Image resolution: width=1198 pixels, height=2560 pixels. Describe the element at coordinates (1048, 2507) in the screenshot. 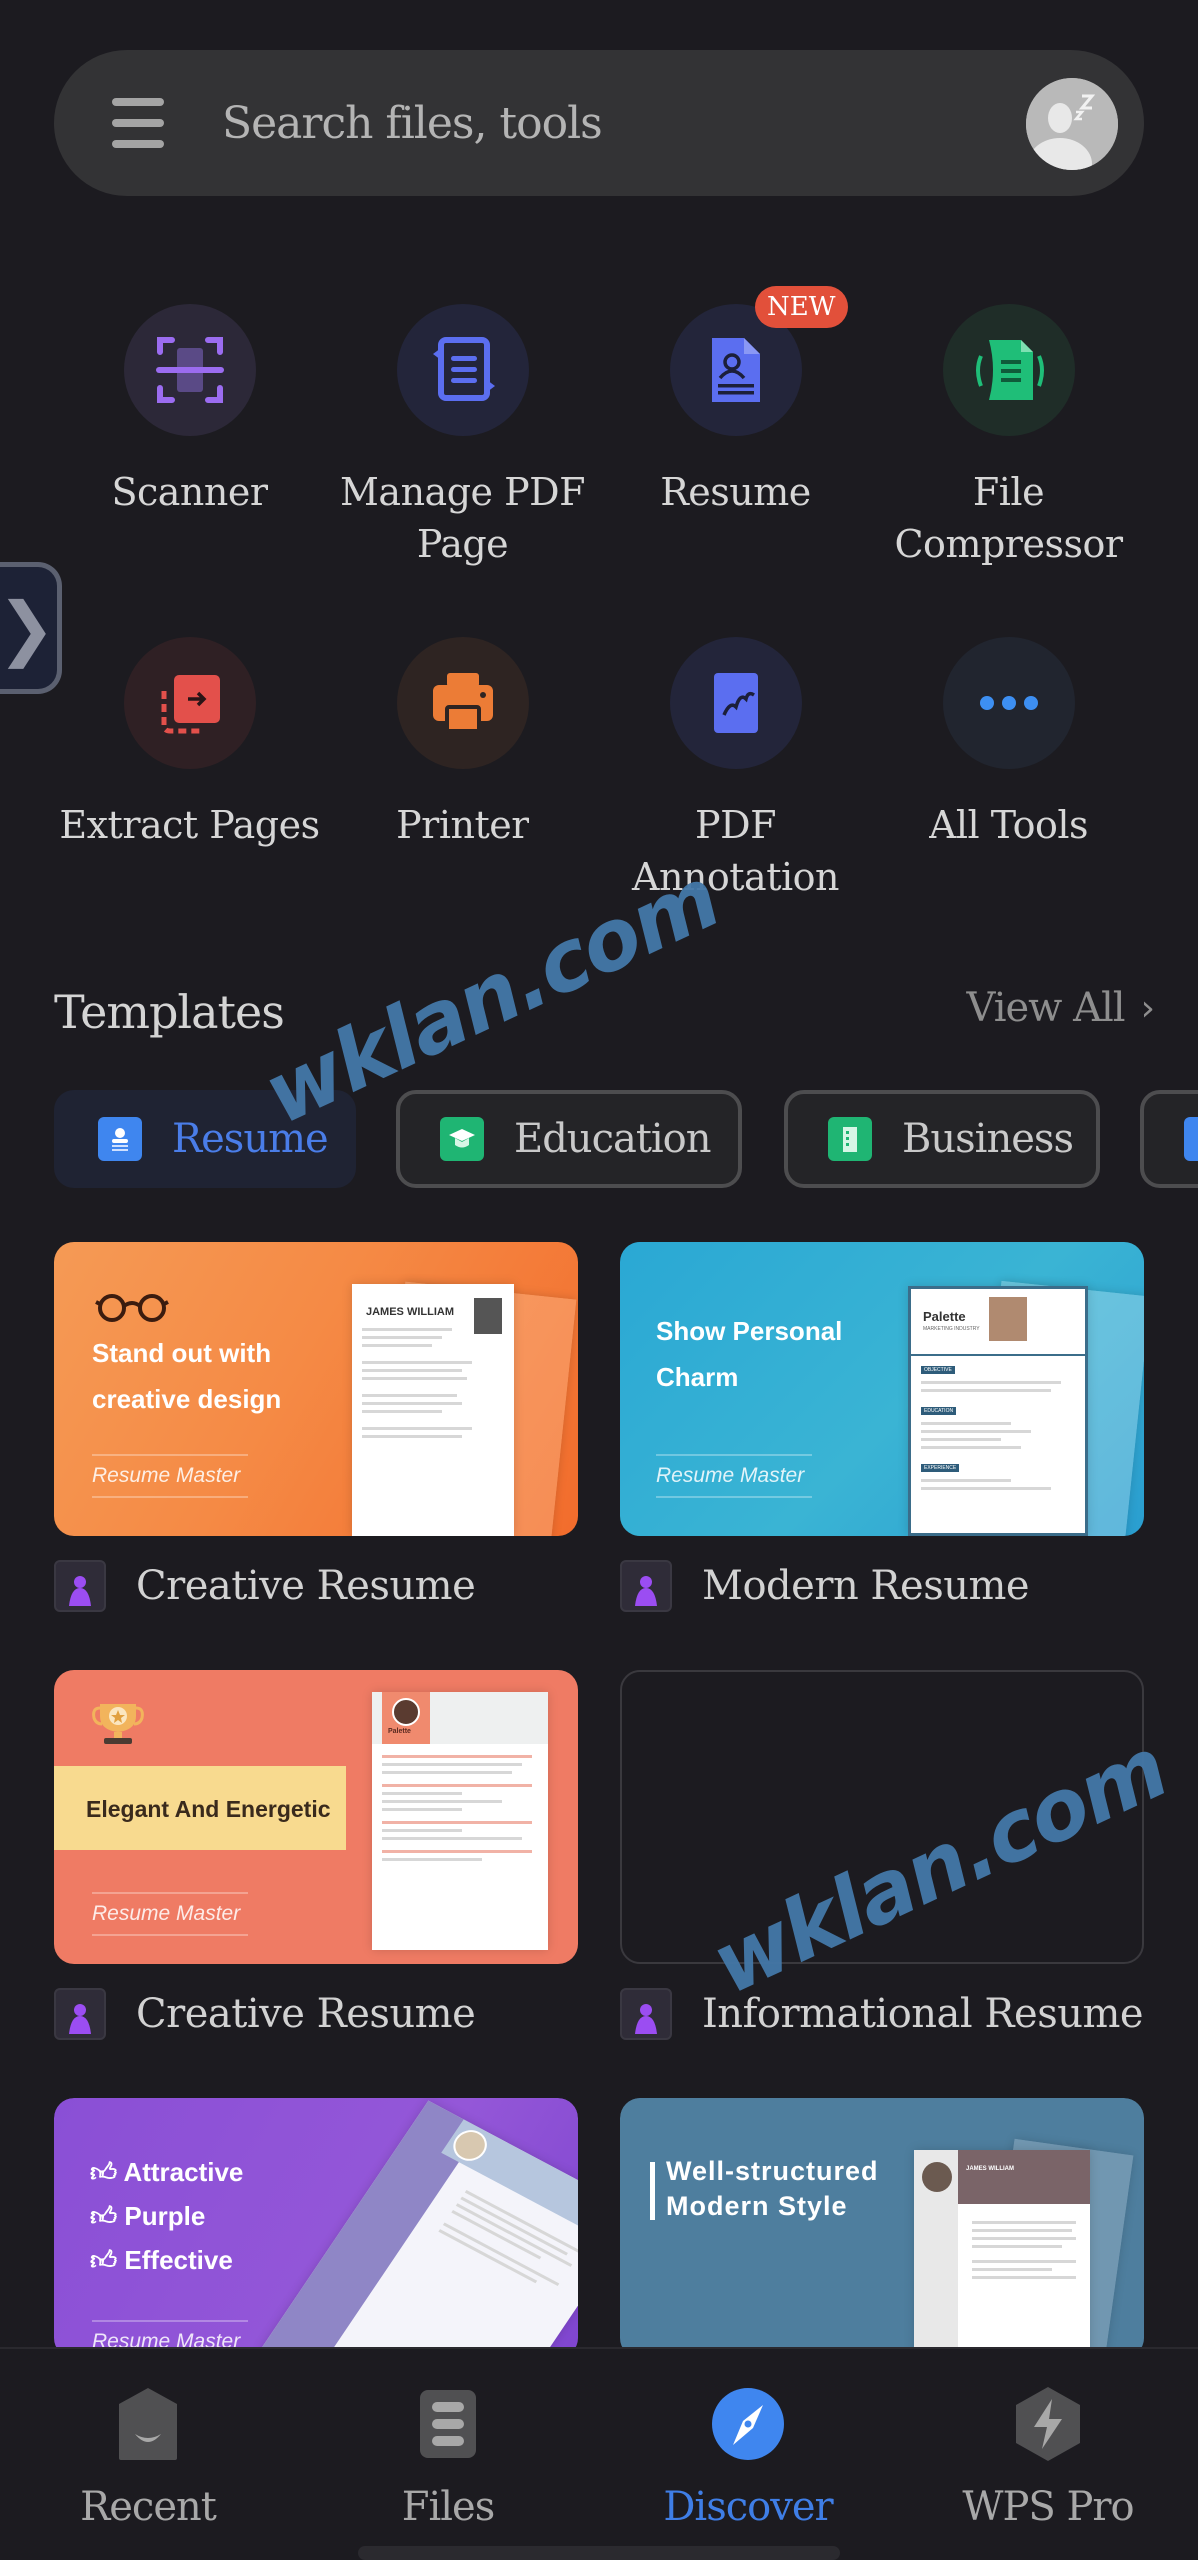

I see `nav-label: WPS Pro` at that location.